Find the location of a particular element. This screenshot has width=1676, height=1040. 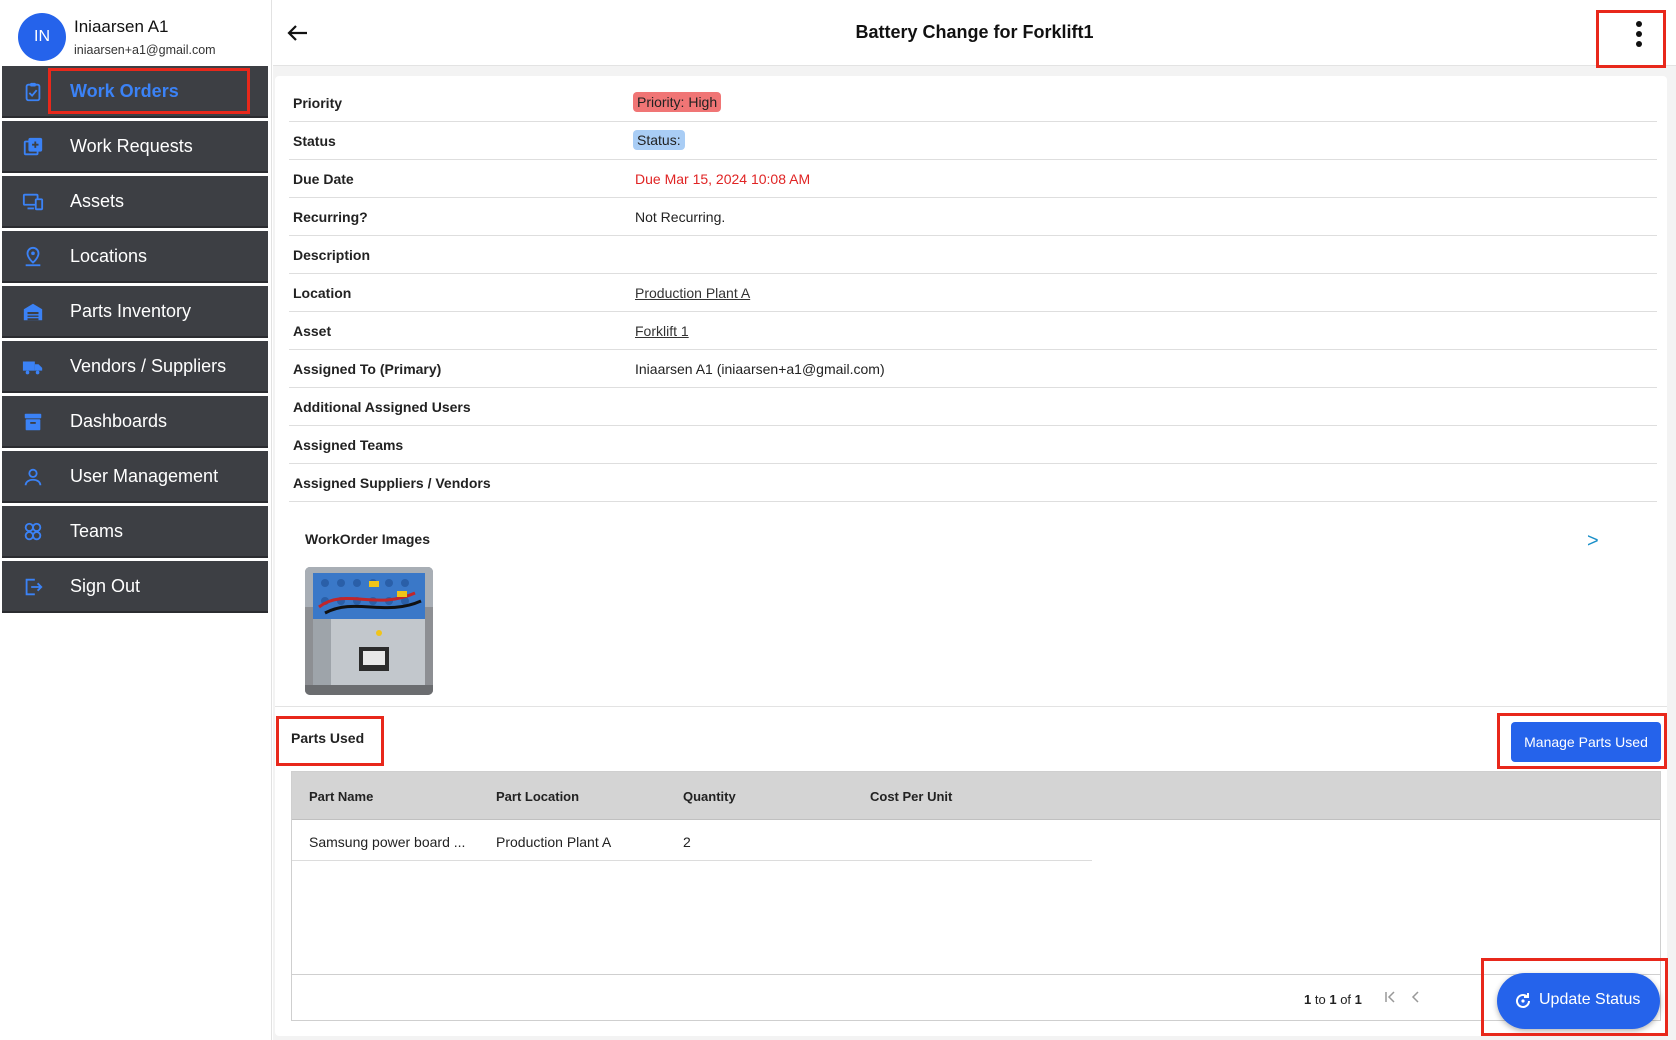

assigned-to-label: Assigned To (Primary) is located at coordinates (367, 369).